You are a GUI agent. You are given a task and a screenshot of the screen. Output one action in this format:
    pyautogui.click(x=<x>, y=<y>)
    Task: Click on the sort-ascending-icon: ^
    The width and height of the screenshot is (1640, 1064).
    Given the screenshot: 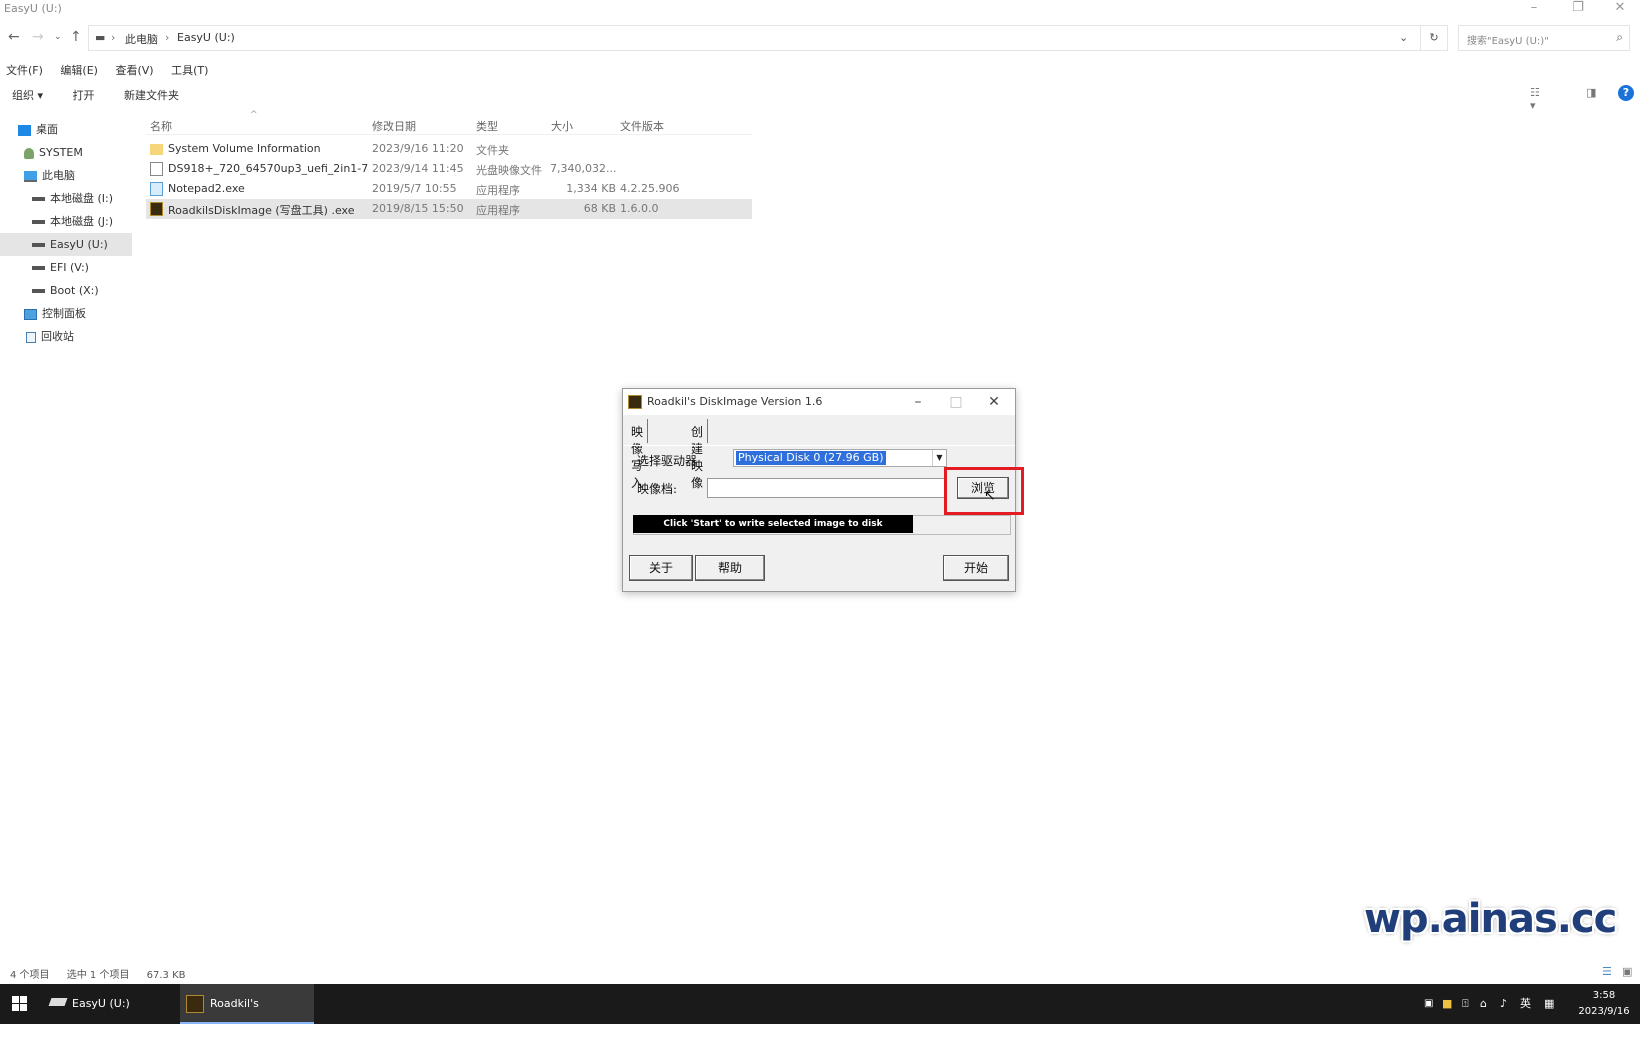 What is the action you would take?
    pyautogui.click(x=254, y=115)
    